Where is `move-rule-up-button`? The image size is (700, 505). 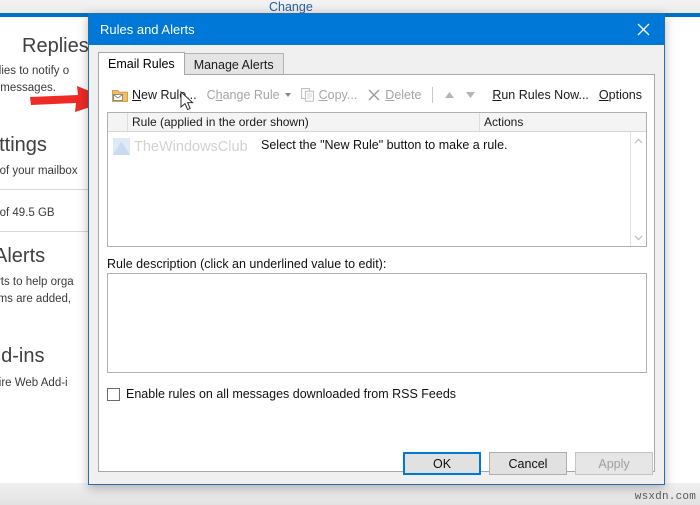 move-rule-up-button is located at coordinates (449, 95).